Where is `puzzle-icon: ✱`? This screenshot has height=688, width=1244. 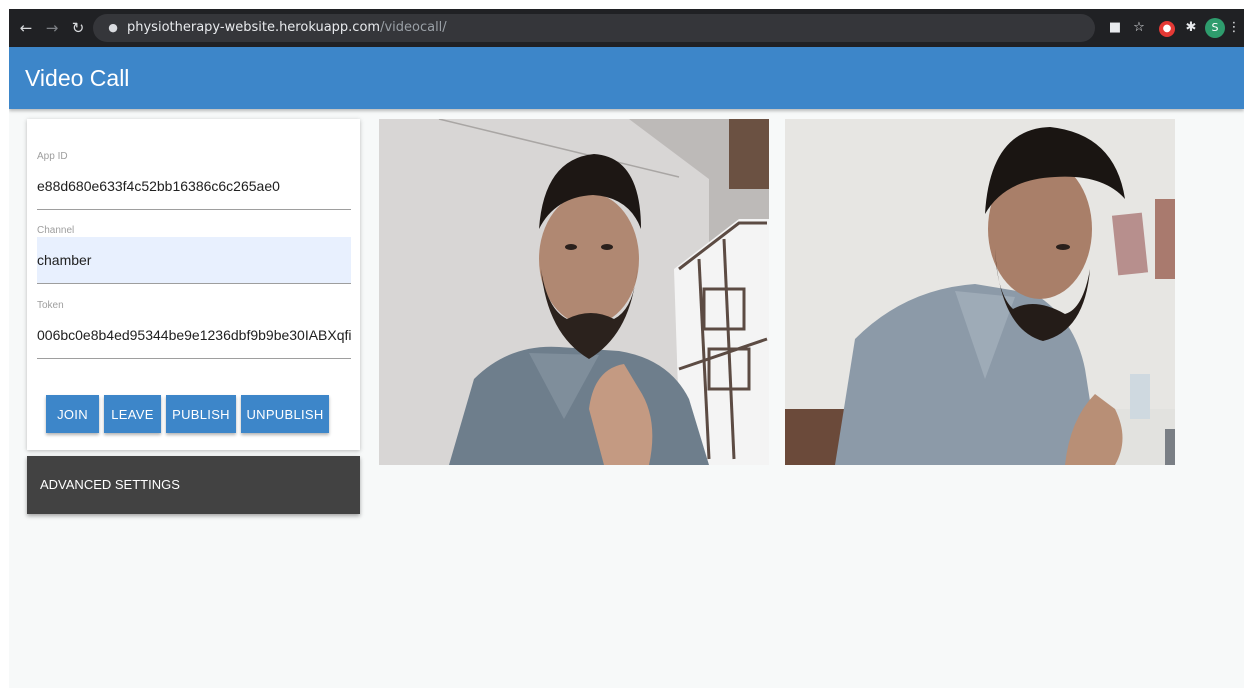
puzzle-icon: ✱ is located at coordinates (1191, 28).